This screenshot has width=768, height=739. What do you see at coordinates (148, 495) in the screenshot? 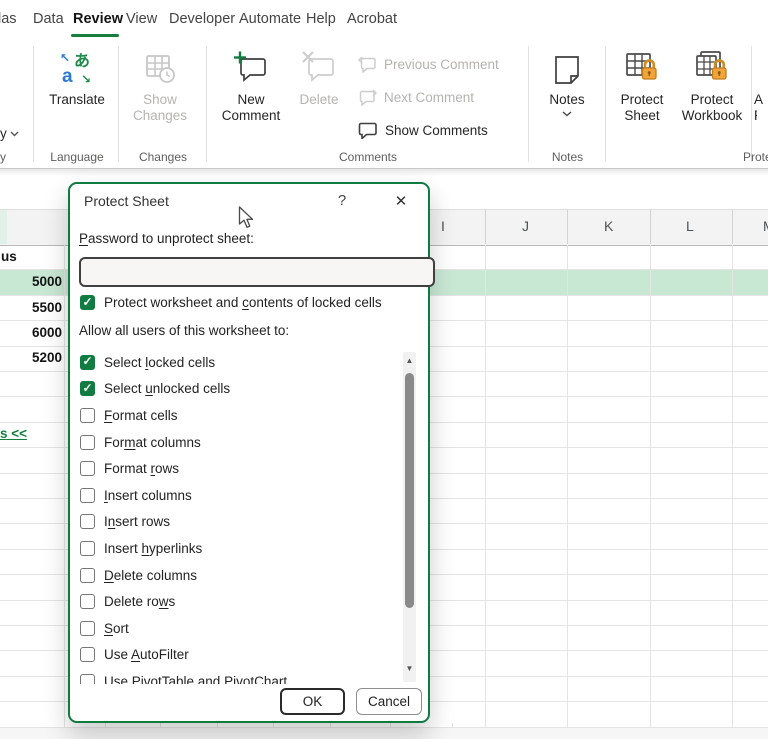
I see `option-label: Insert columns` at bounding box center [148, 495].